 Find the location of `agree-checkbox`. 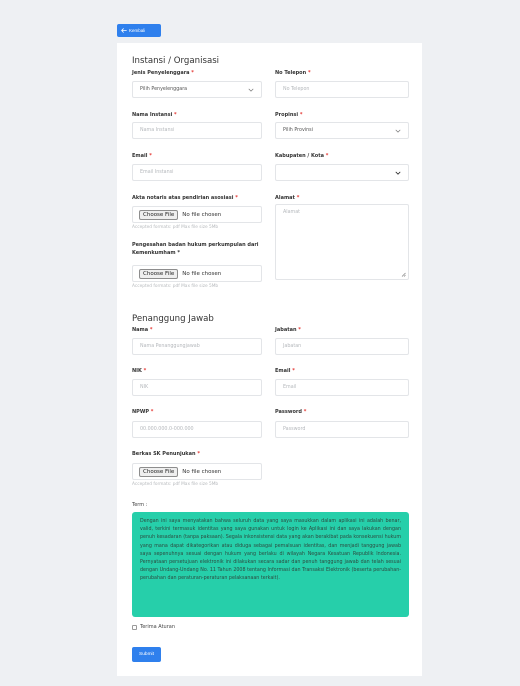

agree-checkbox is located at coordinates (134, 627).